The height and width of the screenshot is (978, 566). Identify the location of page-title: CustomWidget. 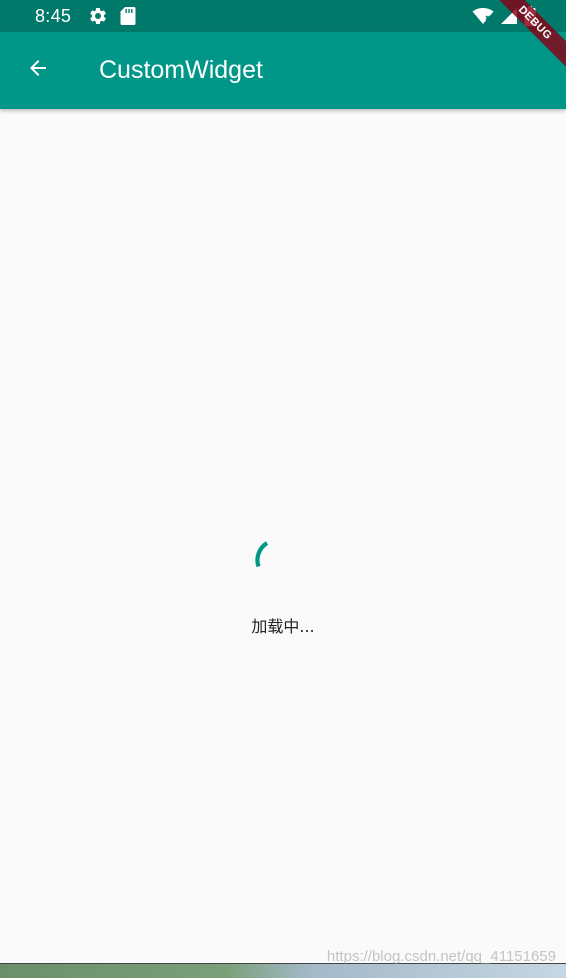
(181, 70).